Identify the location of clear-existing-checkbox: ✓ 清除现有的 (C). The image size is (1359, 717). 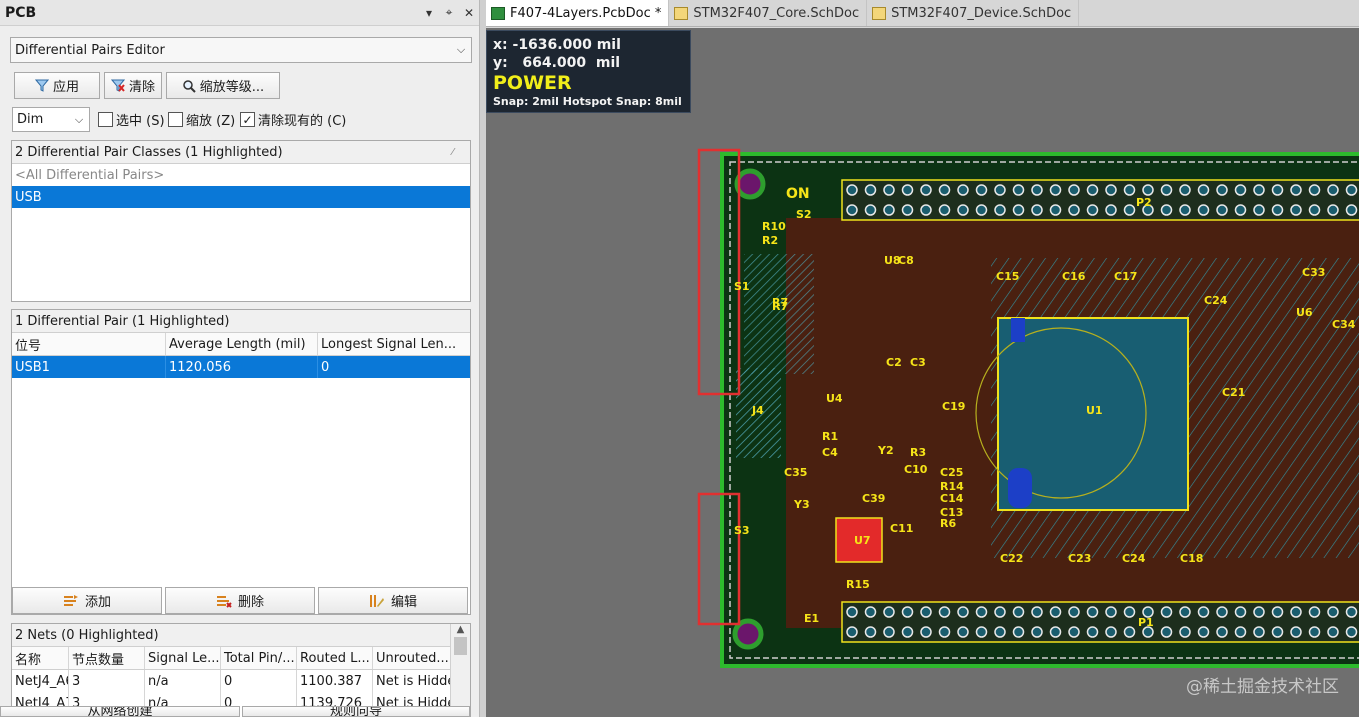
(293, 119).